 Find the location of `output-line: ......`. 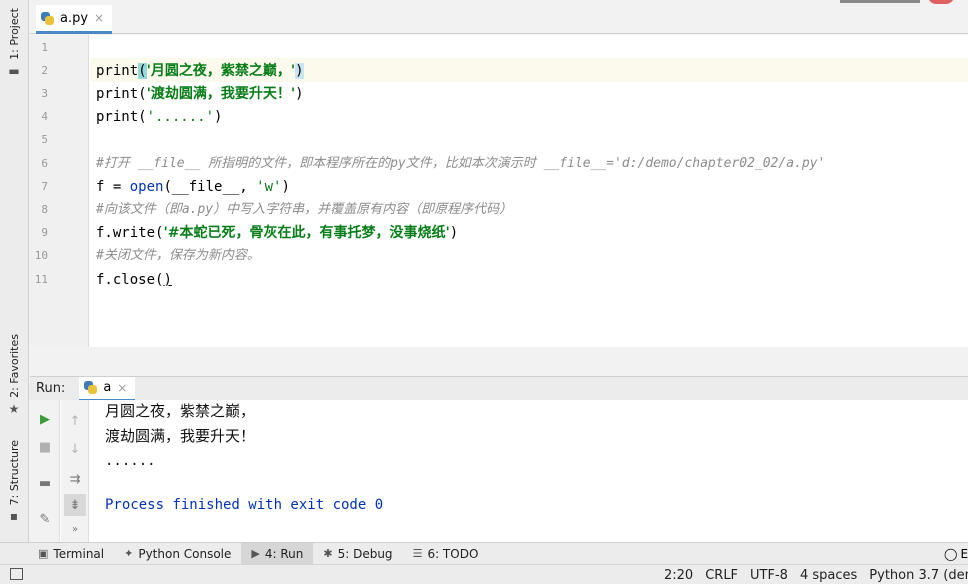

output-line: ...... is located at coordinates (130, 461).